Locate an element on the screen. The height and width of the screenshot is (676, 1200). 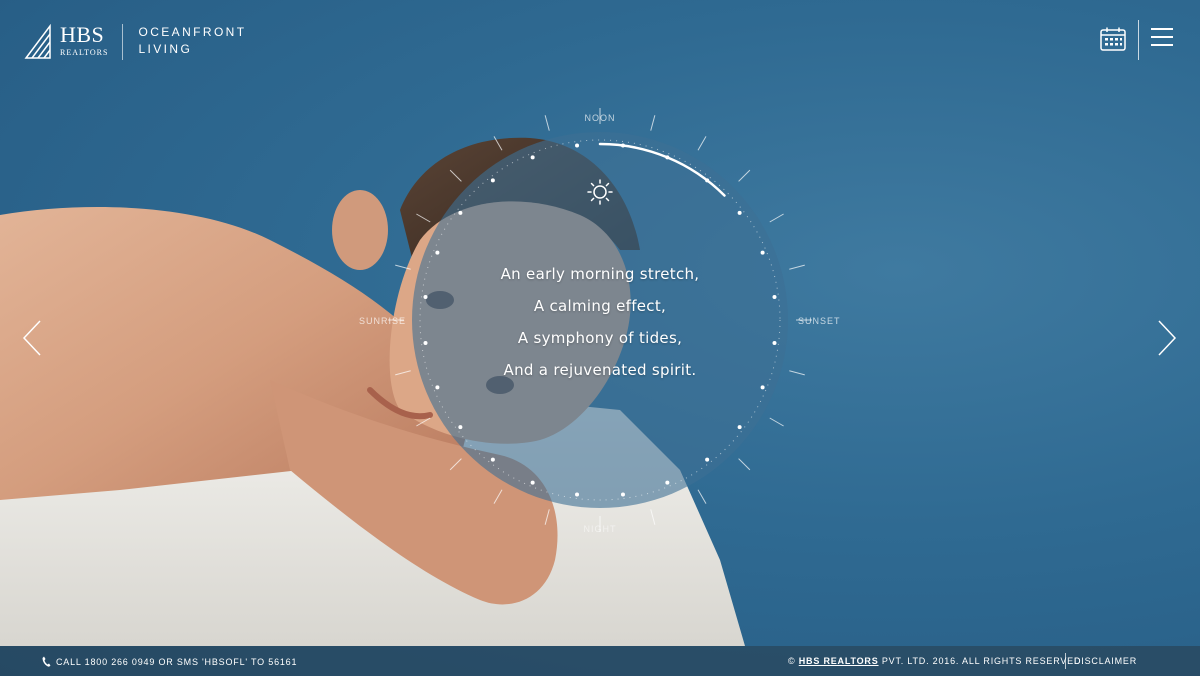
dial-label-sunrise: SUNRISE is located at coordinates (382, 321).